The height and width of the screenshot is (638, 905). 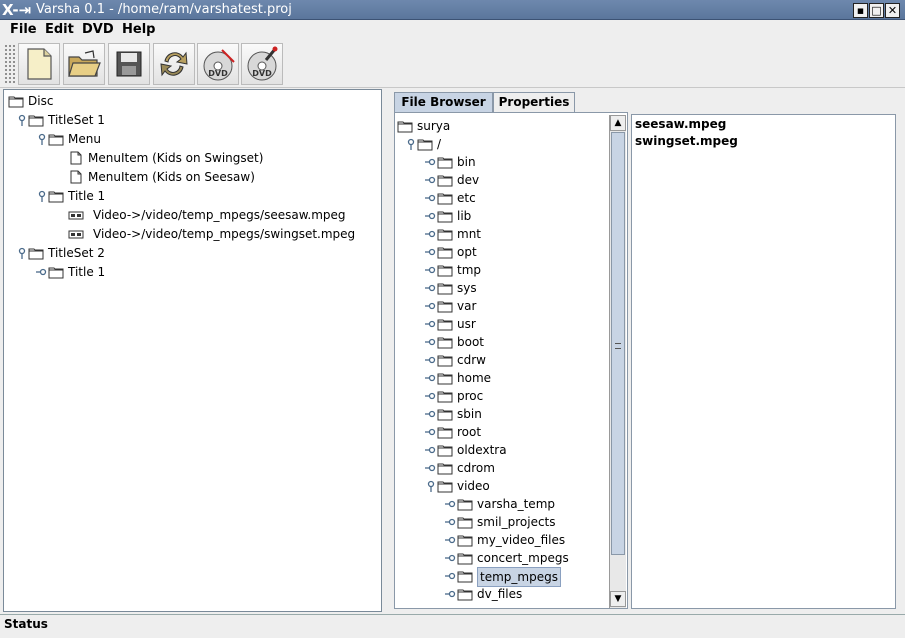 What do you see at coordinates (218, 64) in the screenshot?
I see `dvd-button: DVD` at bounding box center [218, 64].